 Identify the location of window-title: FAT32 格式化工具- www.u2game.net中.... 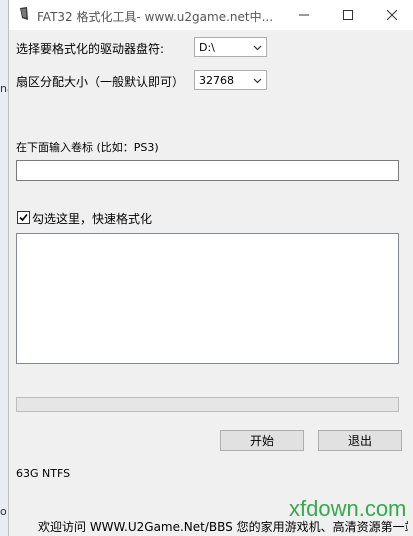
(155, 17).